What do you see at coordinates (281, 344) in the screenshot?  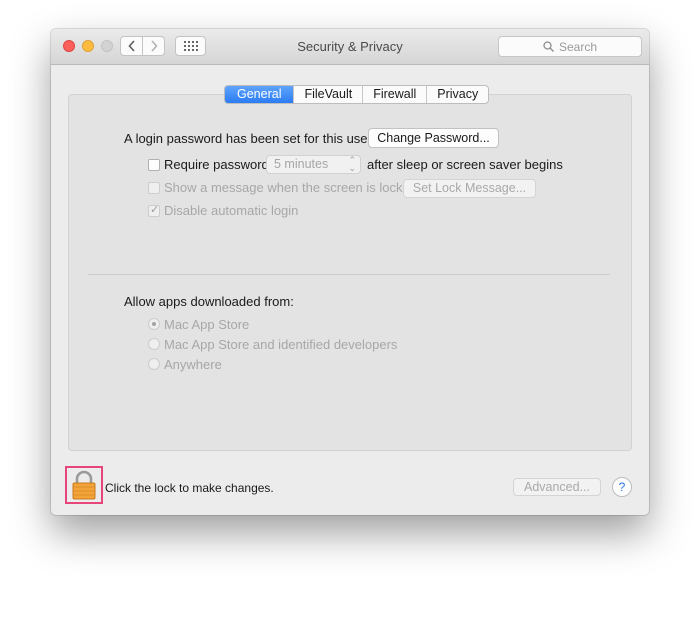 I see `radio-label-identified-developers: Mac App Store and identified developers` at bounding box center [281, 344].